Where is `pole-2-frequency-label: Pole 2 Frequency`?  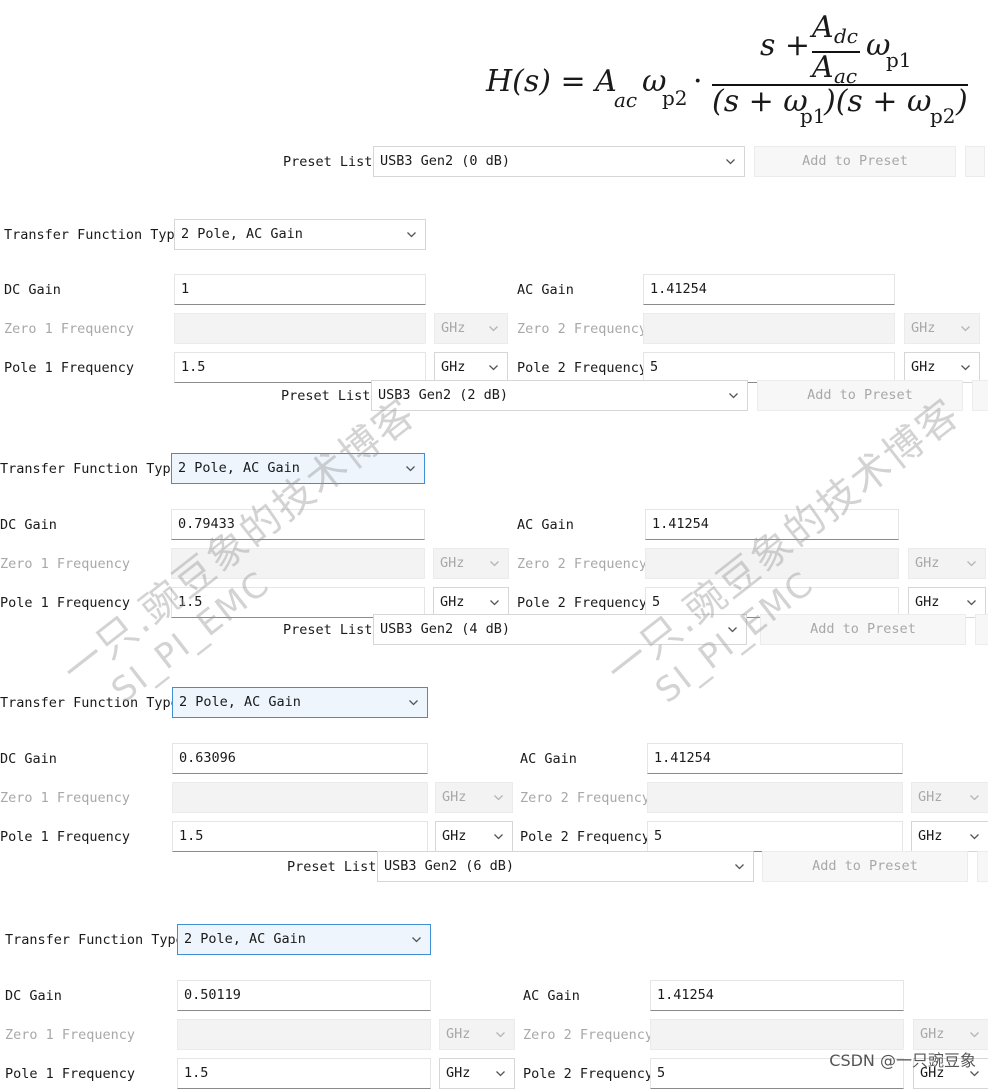 pole-2-frequency-label: Pole 2 Frequency is located at coordinates (585, 837).